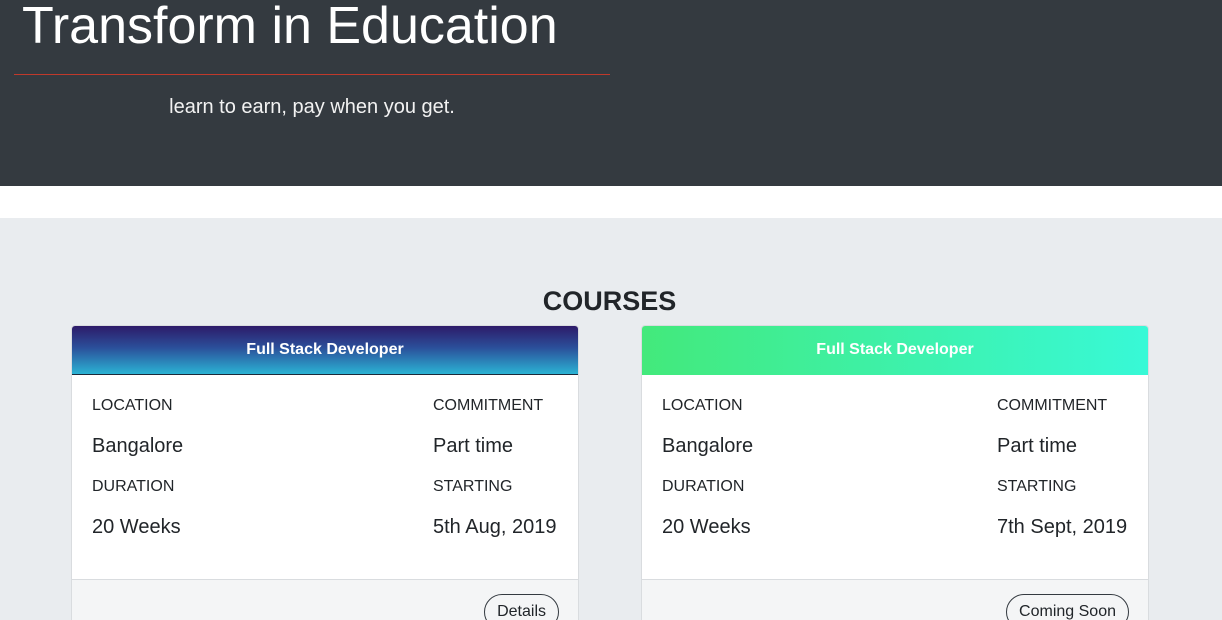 This screenshot has width=1222, height=620. Describe the element at coordinates (325, 599) in the screenshot. I see `course-card-footer: Details` at that location.